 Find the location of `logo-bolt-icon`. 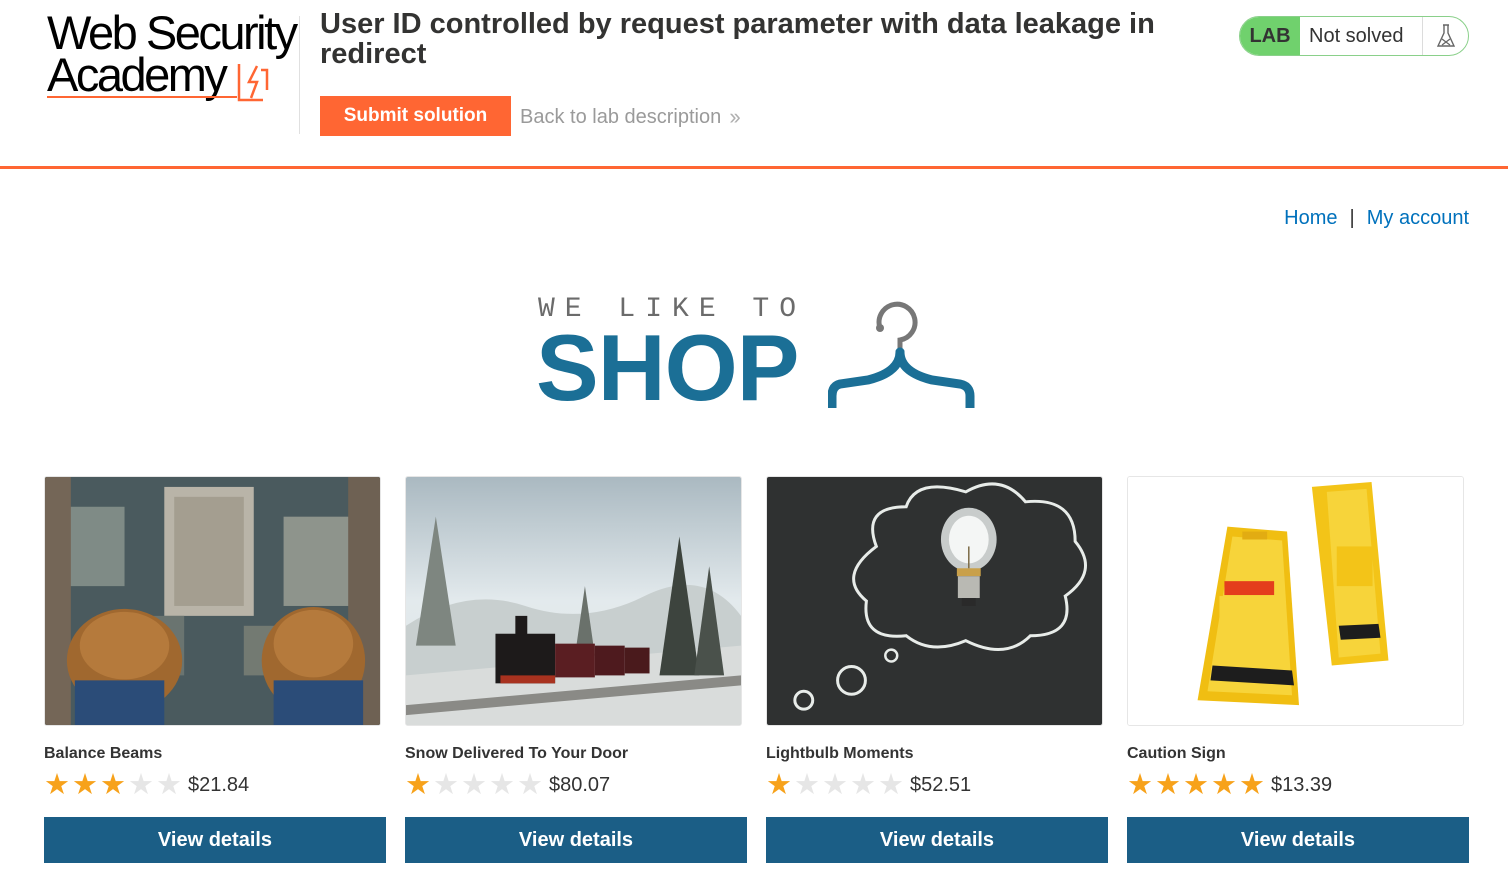

logo-bolt-icon is located at coordinates (253, 83).